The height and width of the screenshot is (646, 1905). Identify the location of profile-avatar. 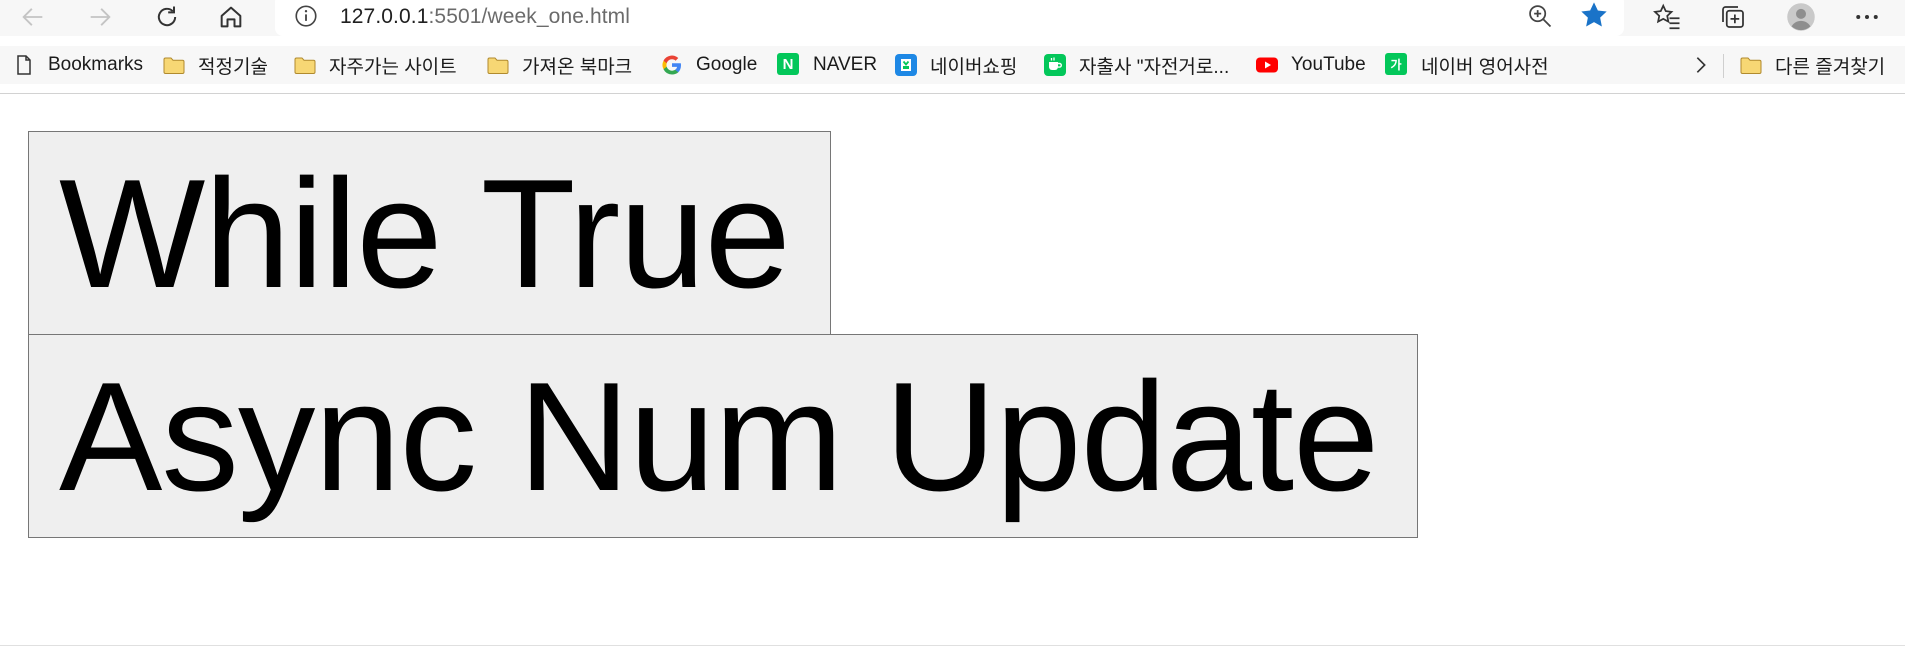
(1801, 17).